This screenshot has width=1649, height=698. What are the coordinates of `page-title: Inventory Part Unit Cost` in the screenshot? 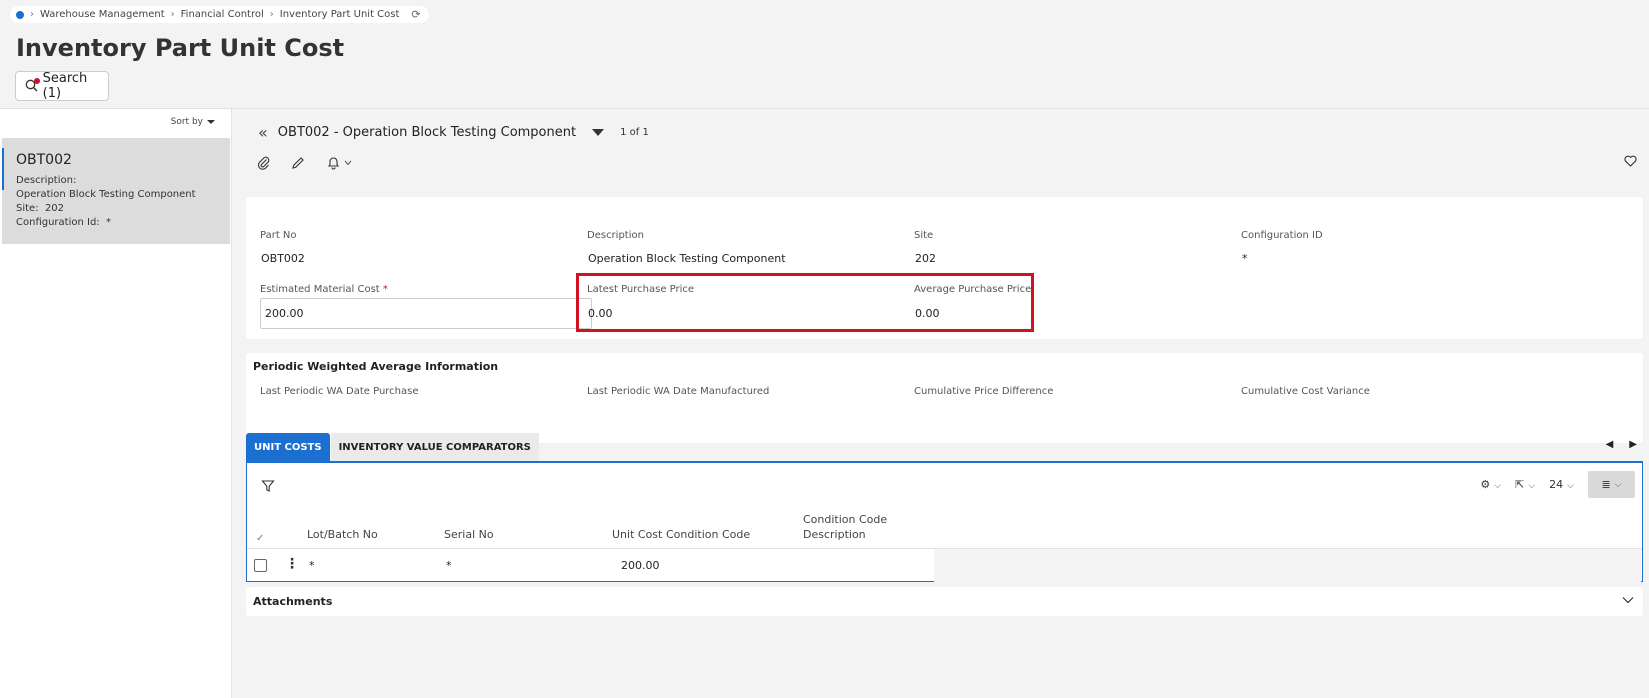 It's located at (180, 48).